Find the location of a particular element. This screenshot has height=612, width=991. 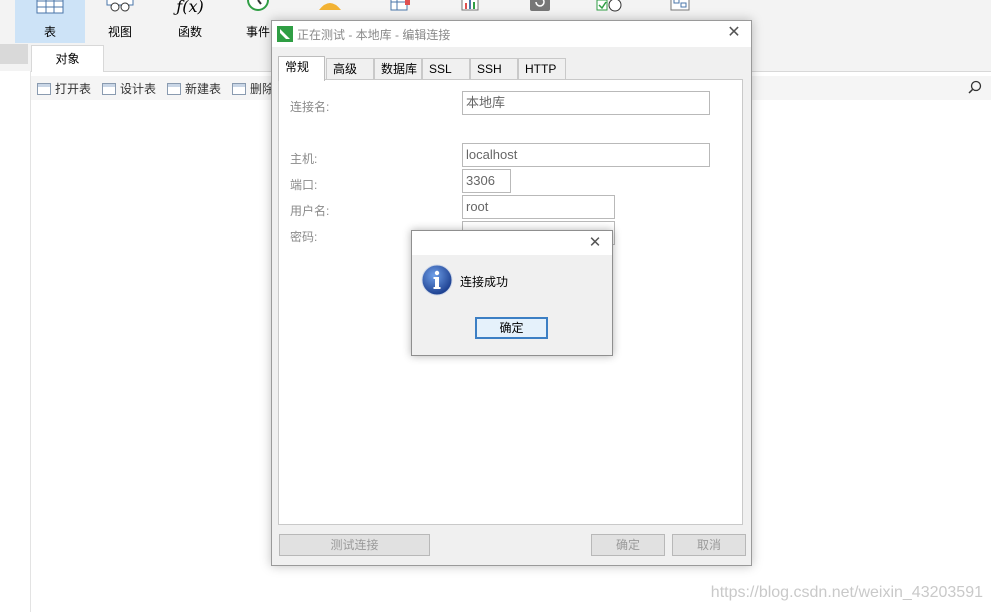

tab-advanced: 高级 is located at coordinates (350, 69).